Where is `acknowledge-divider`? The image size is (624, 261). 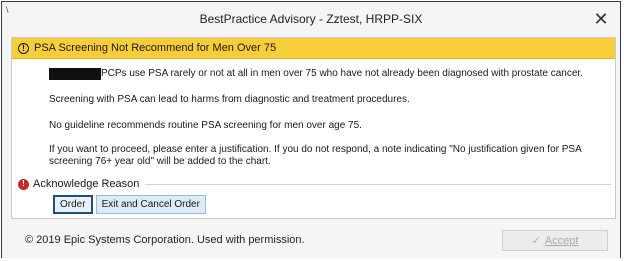
acknowledge-divider is located at coordinates (378, 184).